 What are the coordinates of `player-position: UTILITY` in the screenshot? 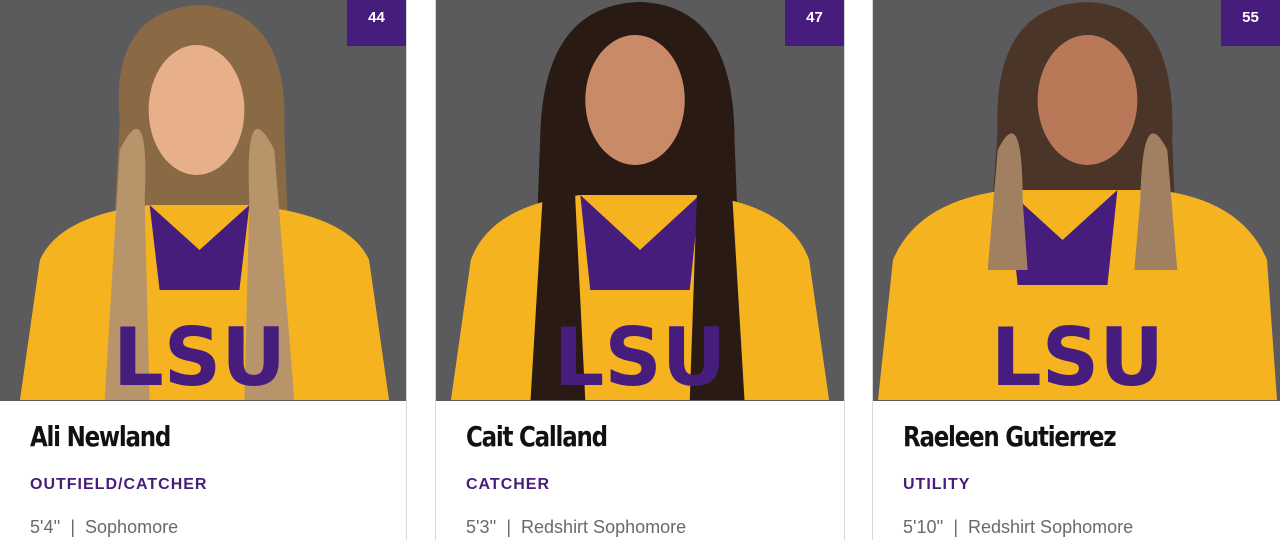 It's located at (937, 484).